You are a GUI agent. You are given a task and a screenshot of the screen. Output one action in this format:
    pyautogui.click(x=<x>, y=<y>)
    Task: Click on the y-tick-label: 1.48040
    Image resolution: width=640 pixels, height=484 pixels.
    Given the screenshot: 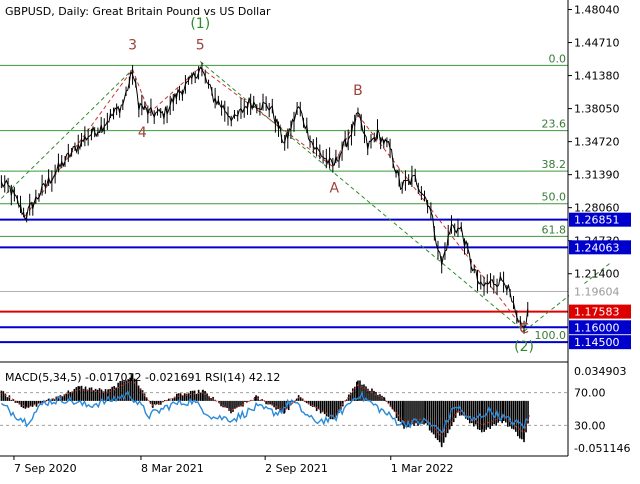 What is the action you would take?
    pyautogui.click(x=597, y=10)
    